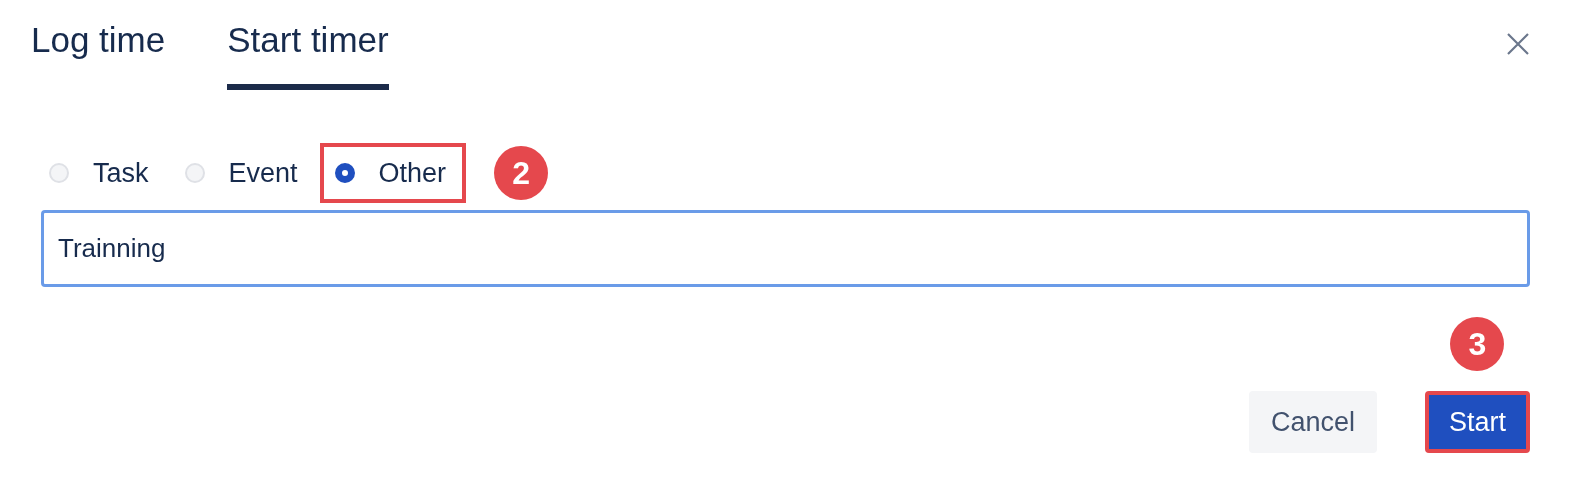  I want to click on tab: Log time, so click(98, 45).